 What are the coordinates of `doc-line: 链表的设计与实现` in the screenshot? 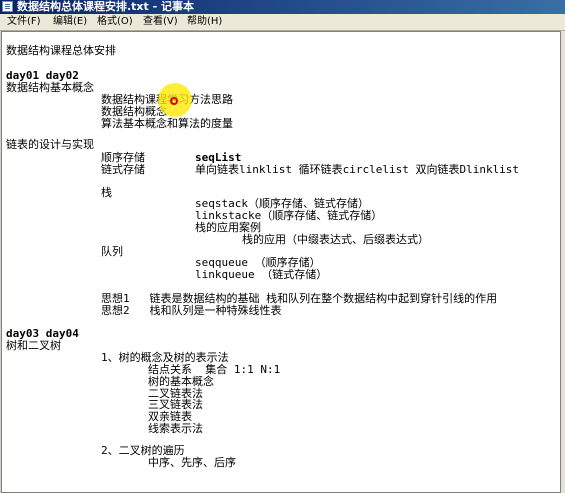 It's located at (50, 144).